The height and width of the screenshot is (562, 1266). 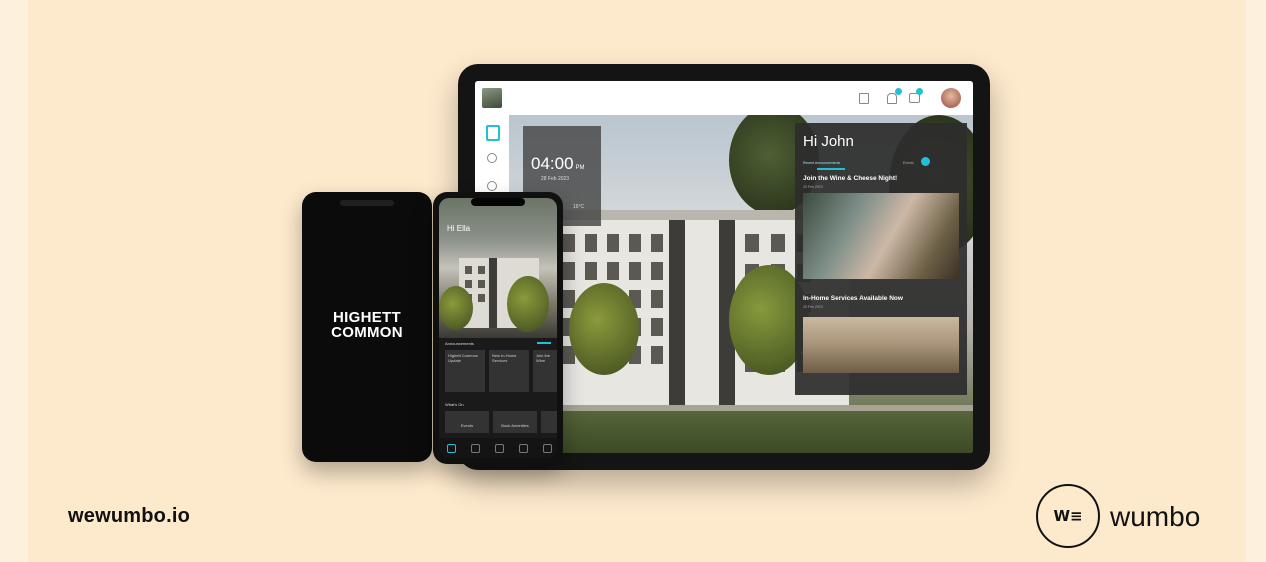 I want to click on announcement-title: Join the Wine & Cheese Night!, so click(x=850, y=178).